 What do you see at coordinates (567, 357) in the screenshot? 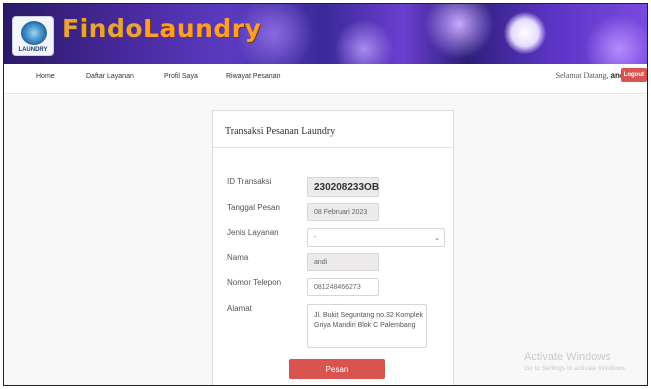
I see `watermark-title: Activate Windows` at bounding box center [567, 357].